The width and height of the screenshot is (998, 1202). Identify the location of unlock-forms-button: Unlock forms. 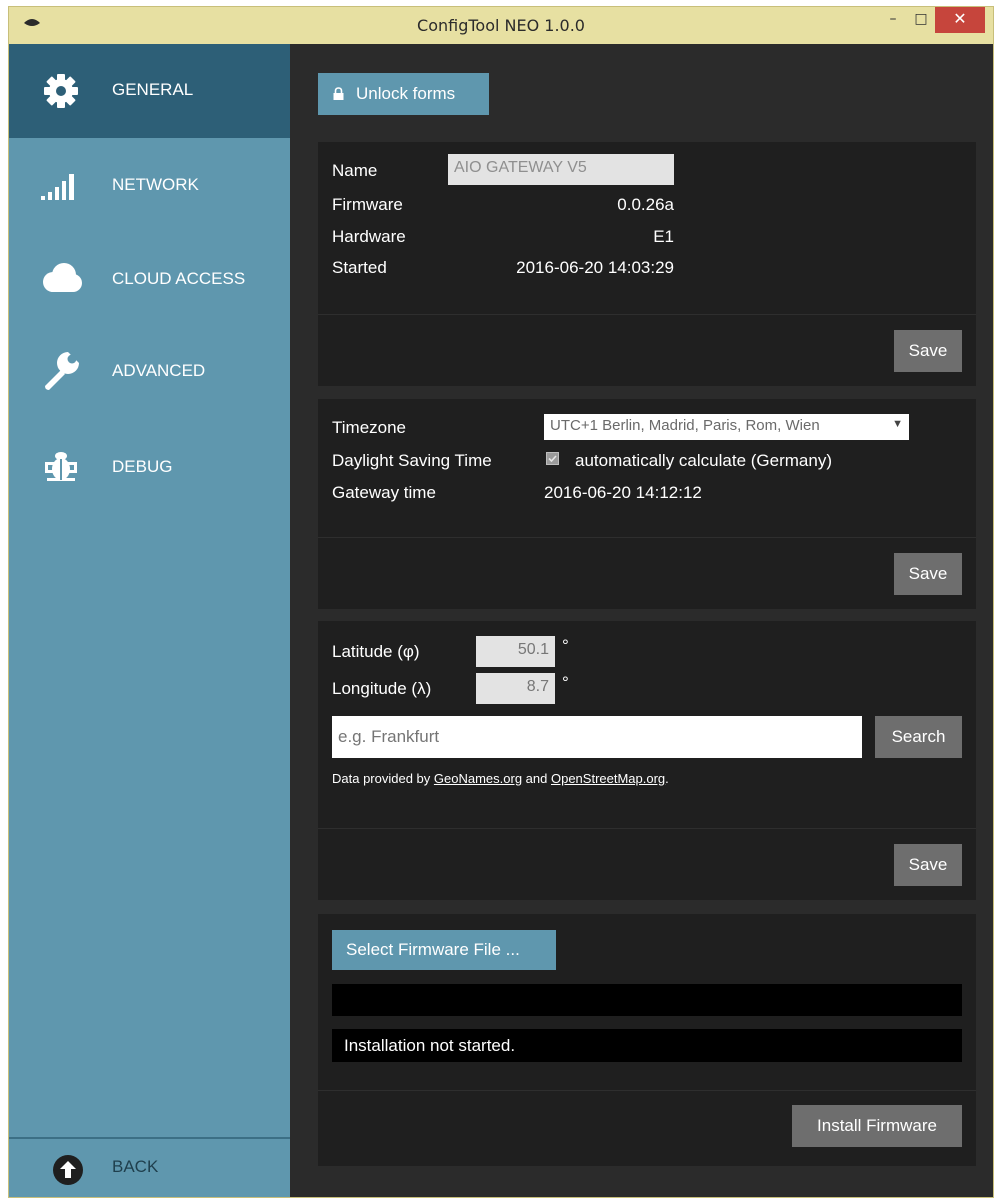
(403, 94).